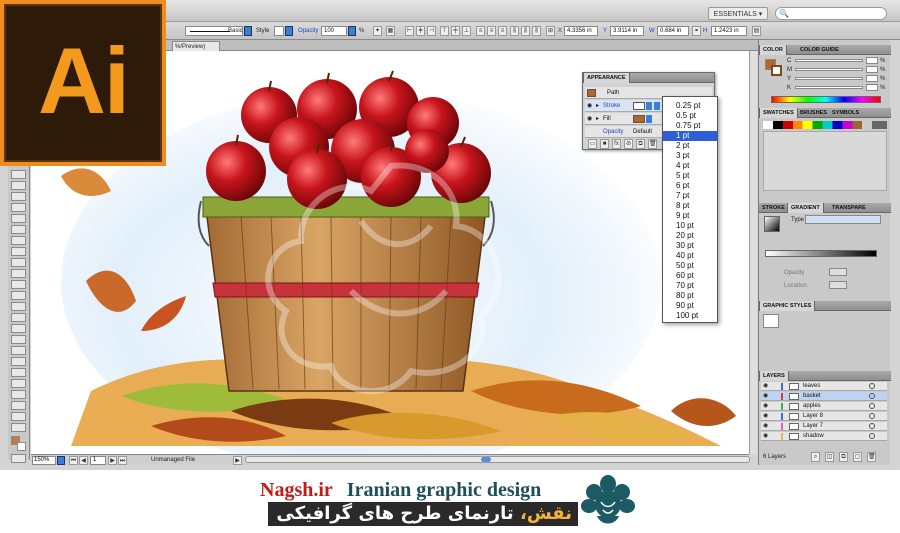 Image resolution: width=900 pixels, height=533 pixels. What do you see at coordinates (497, 459) in the screenshot?
I see `horizontal-scrollbar` at bounding box center [497, 459].